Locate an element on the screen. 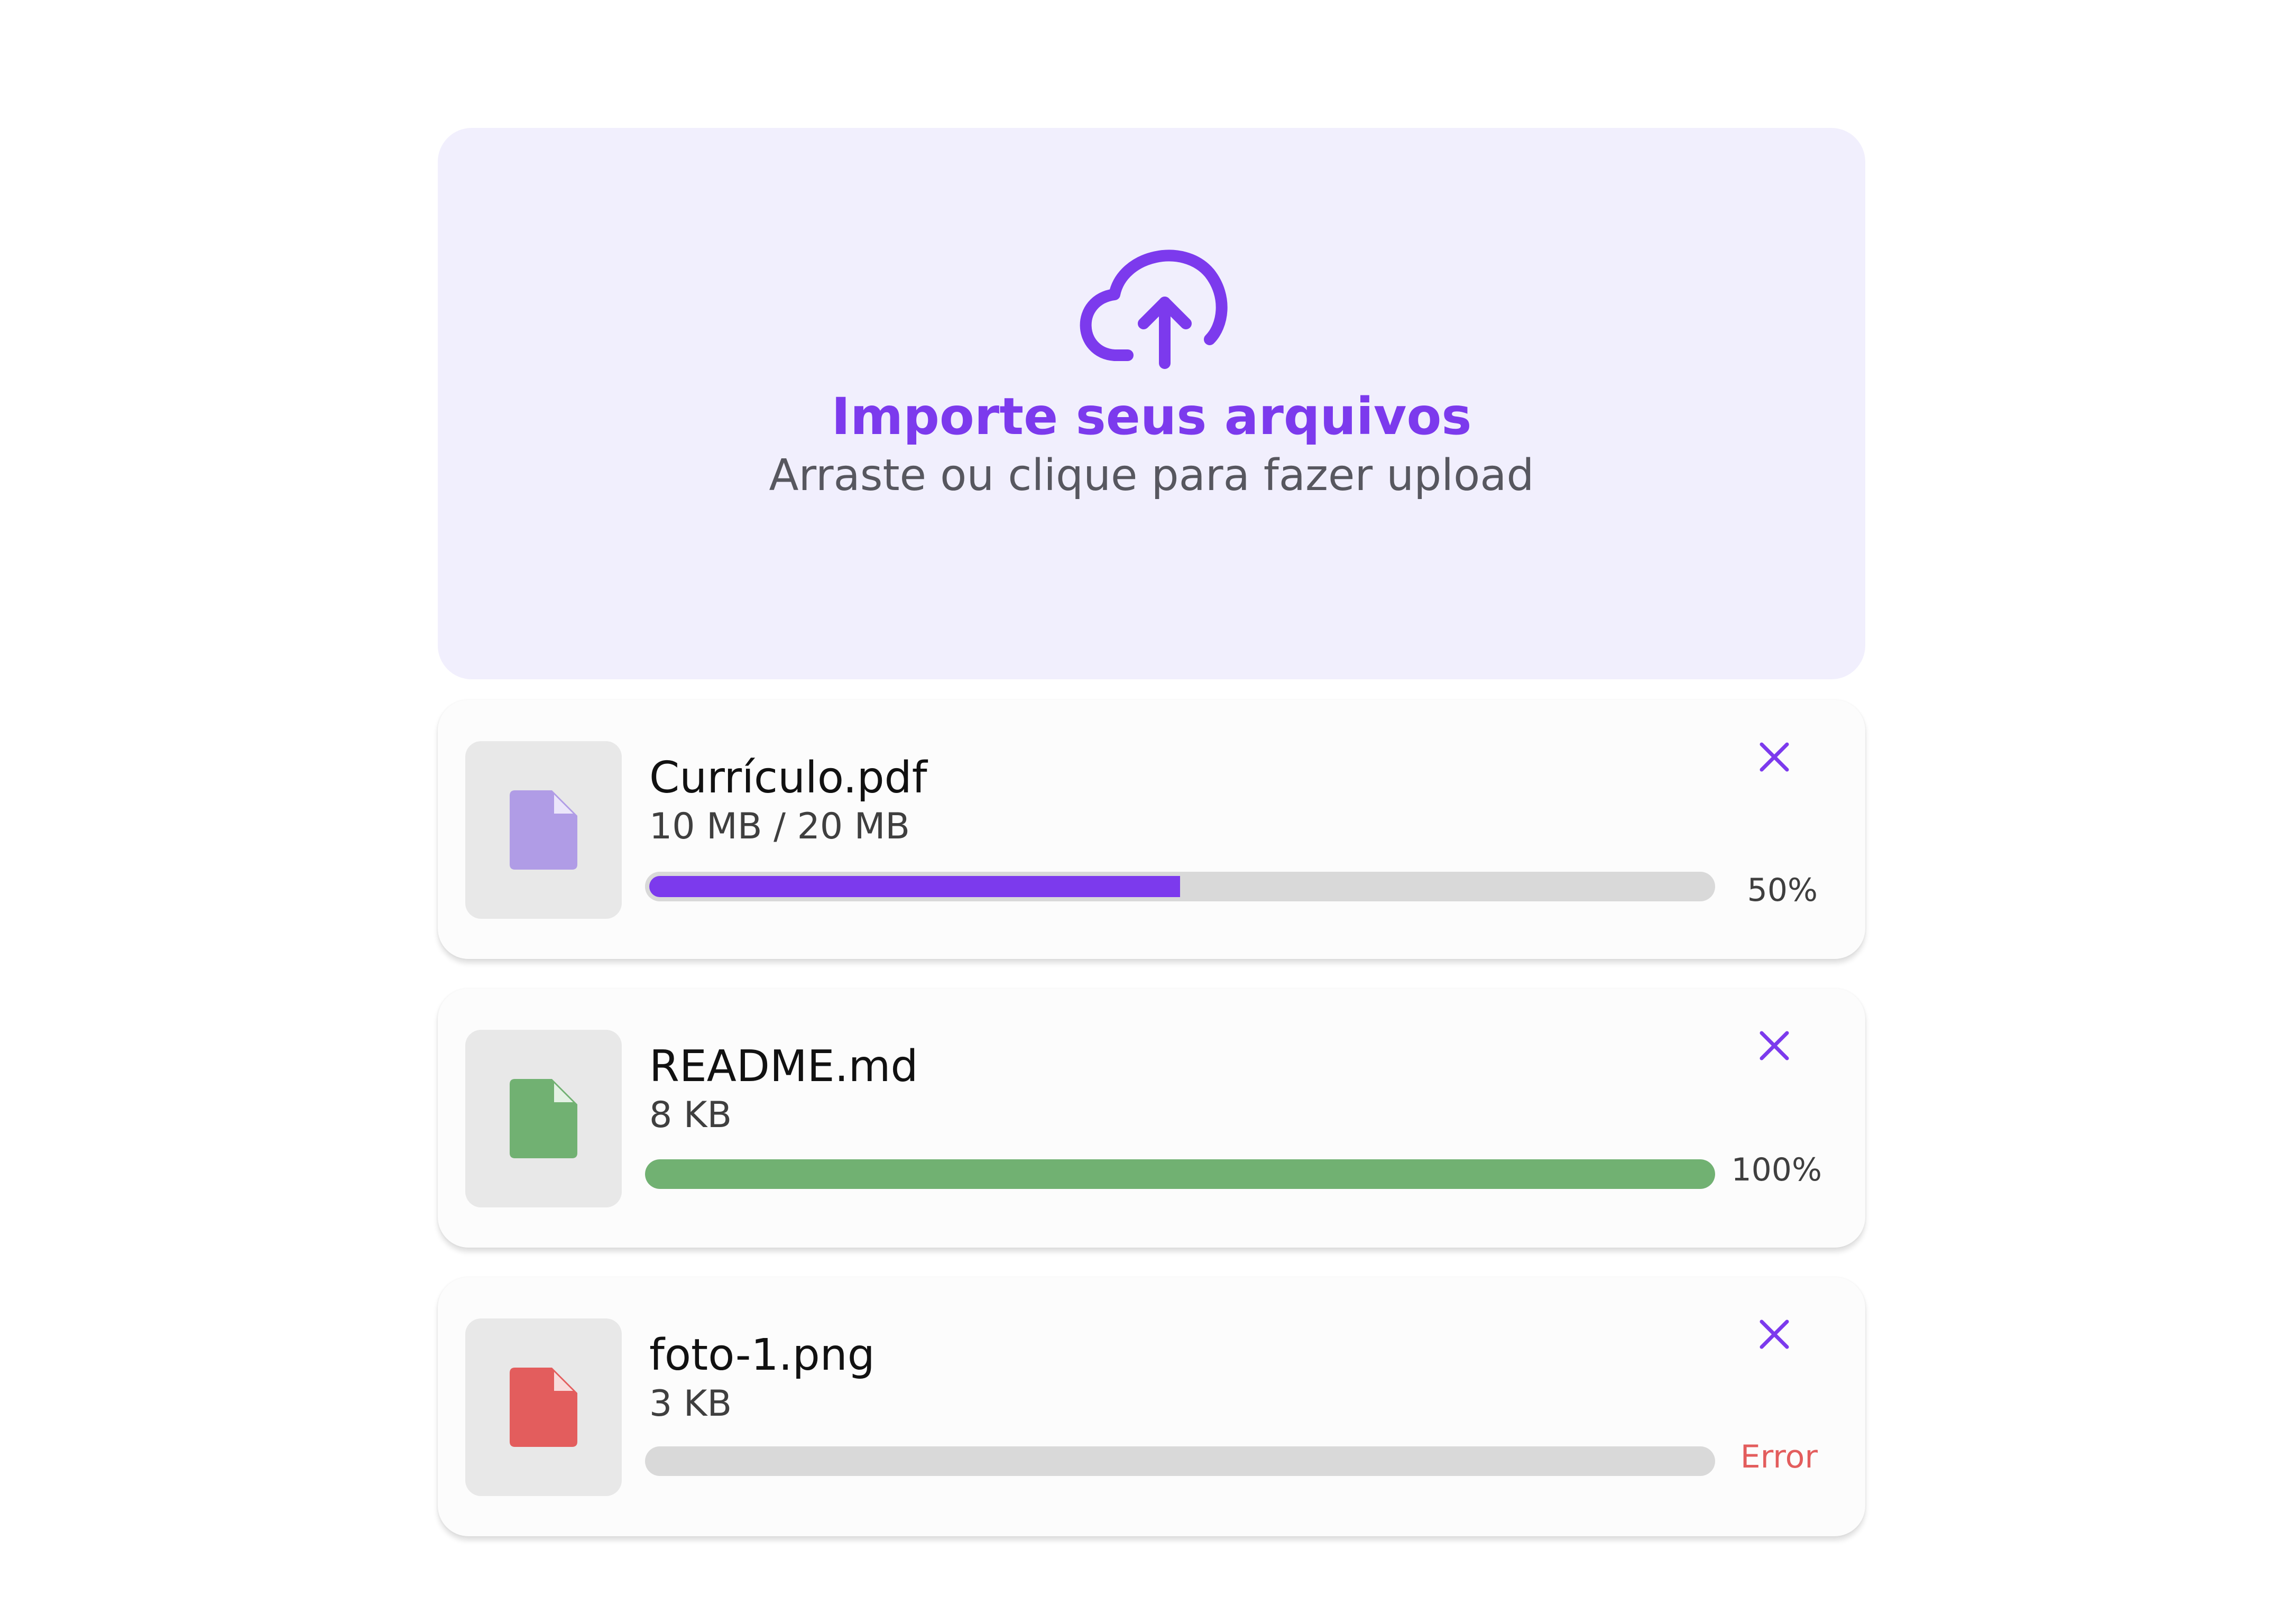  file-item: Currículo.pdf 10 MB / 20 MB 50% is located at coordinates (1151, 830).